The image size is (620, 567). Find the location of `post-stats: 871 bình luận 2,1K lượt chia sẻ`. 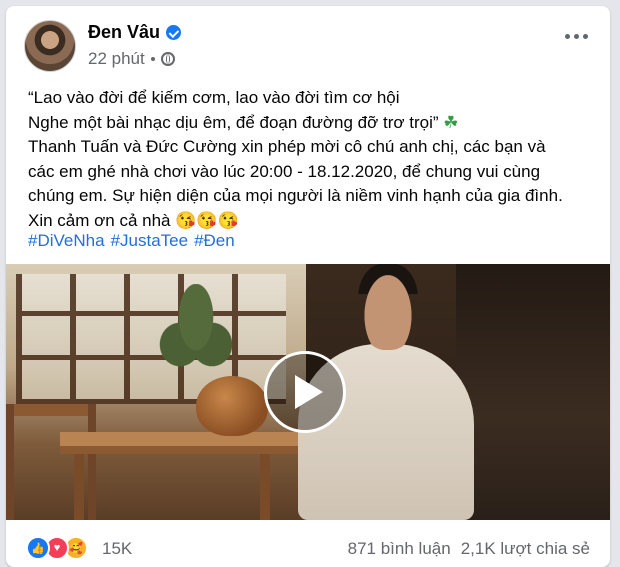

post-stats: 871 bình luận 2,1K lượt chia sẻ is located at coordinates (469, 549).